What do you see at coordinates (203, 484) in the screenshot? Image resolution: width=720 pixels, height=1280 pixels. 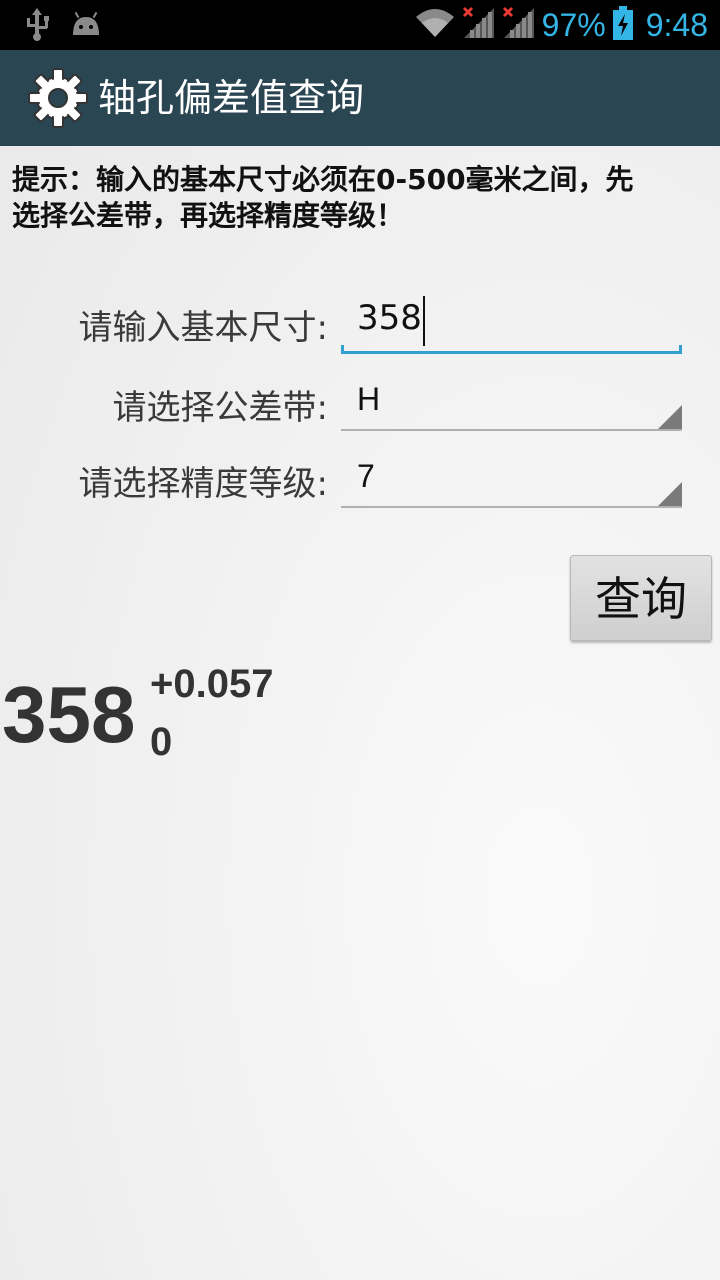 I see `grade-label: 请选择精度等级:` at bounding box center [203, 484].